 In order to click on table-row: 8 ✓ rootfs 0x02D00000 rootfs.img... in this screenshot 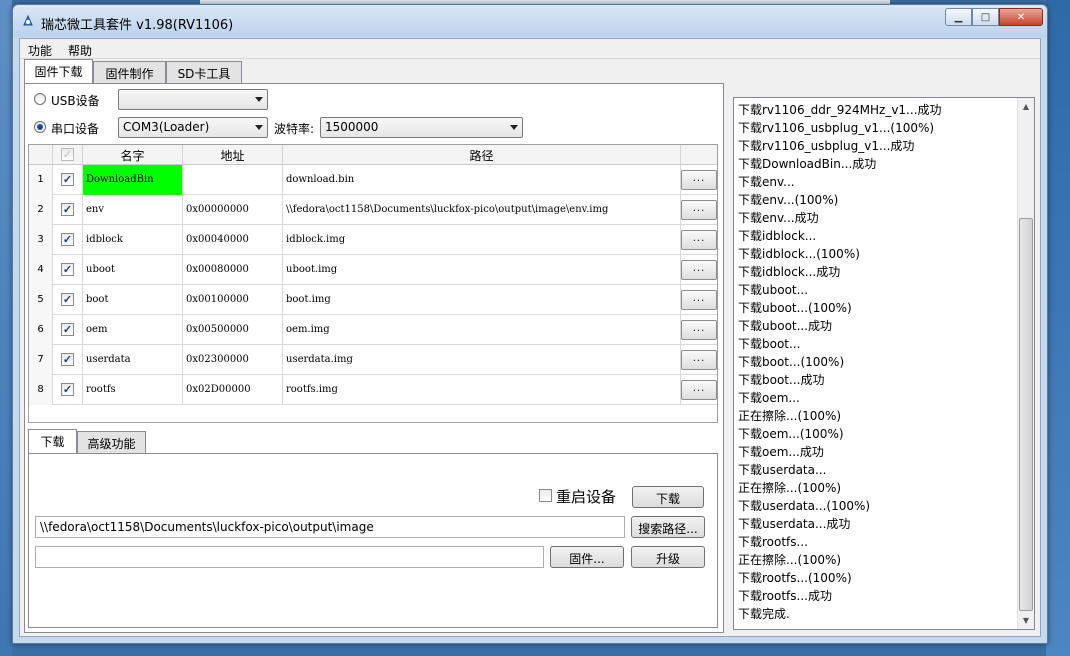, I will do `click(373, 390)`.